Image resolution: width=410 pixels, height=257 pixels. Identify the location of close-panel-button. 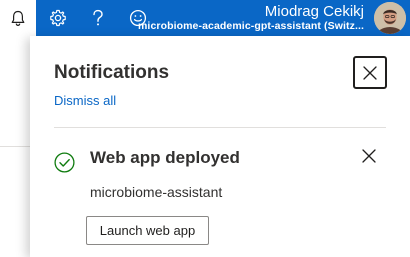
(370, 72).